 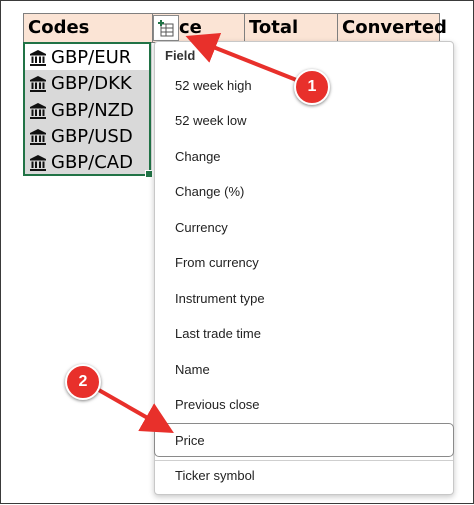 I want to click on callout-two: 2, so click(x=83, y=382).